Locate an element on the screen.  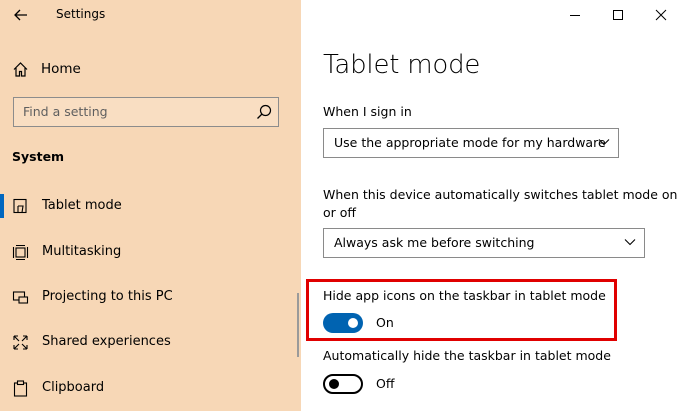
clipboard-icon is located at coordinates (20, 388).